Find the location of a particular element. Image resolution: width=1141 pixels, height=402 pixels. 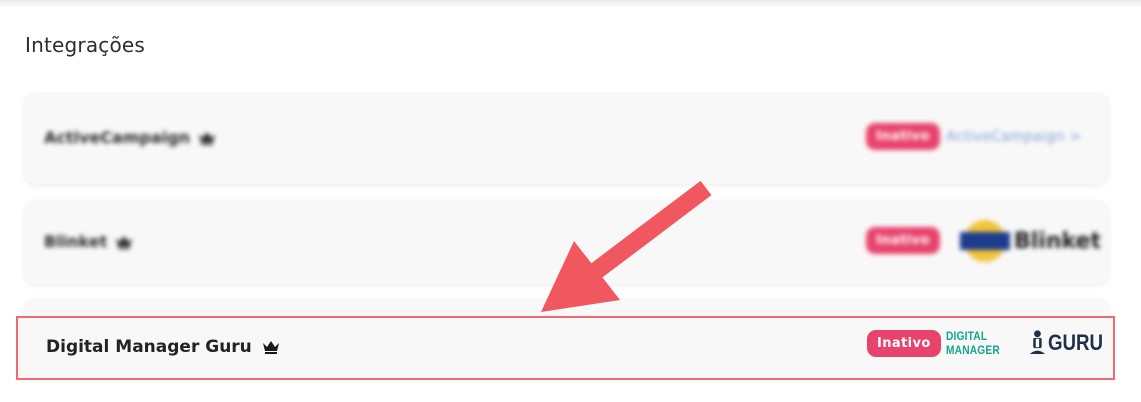

section-title: Integrações is located at coordinates (85, 45).